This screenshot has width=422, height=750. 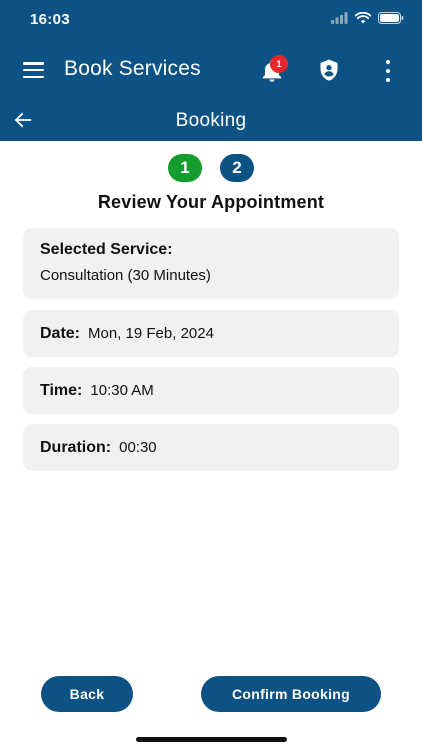 I want to click on duration-value: 00:30, so click(x=138, y=447).